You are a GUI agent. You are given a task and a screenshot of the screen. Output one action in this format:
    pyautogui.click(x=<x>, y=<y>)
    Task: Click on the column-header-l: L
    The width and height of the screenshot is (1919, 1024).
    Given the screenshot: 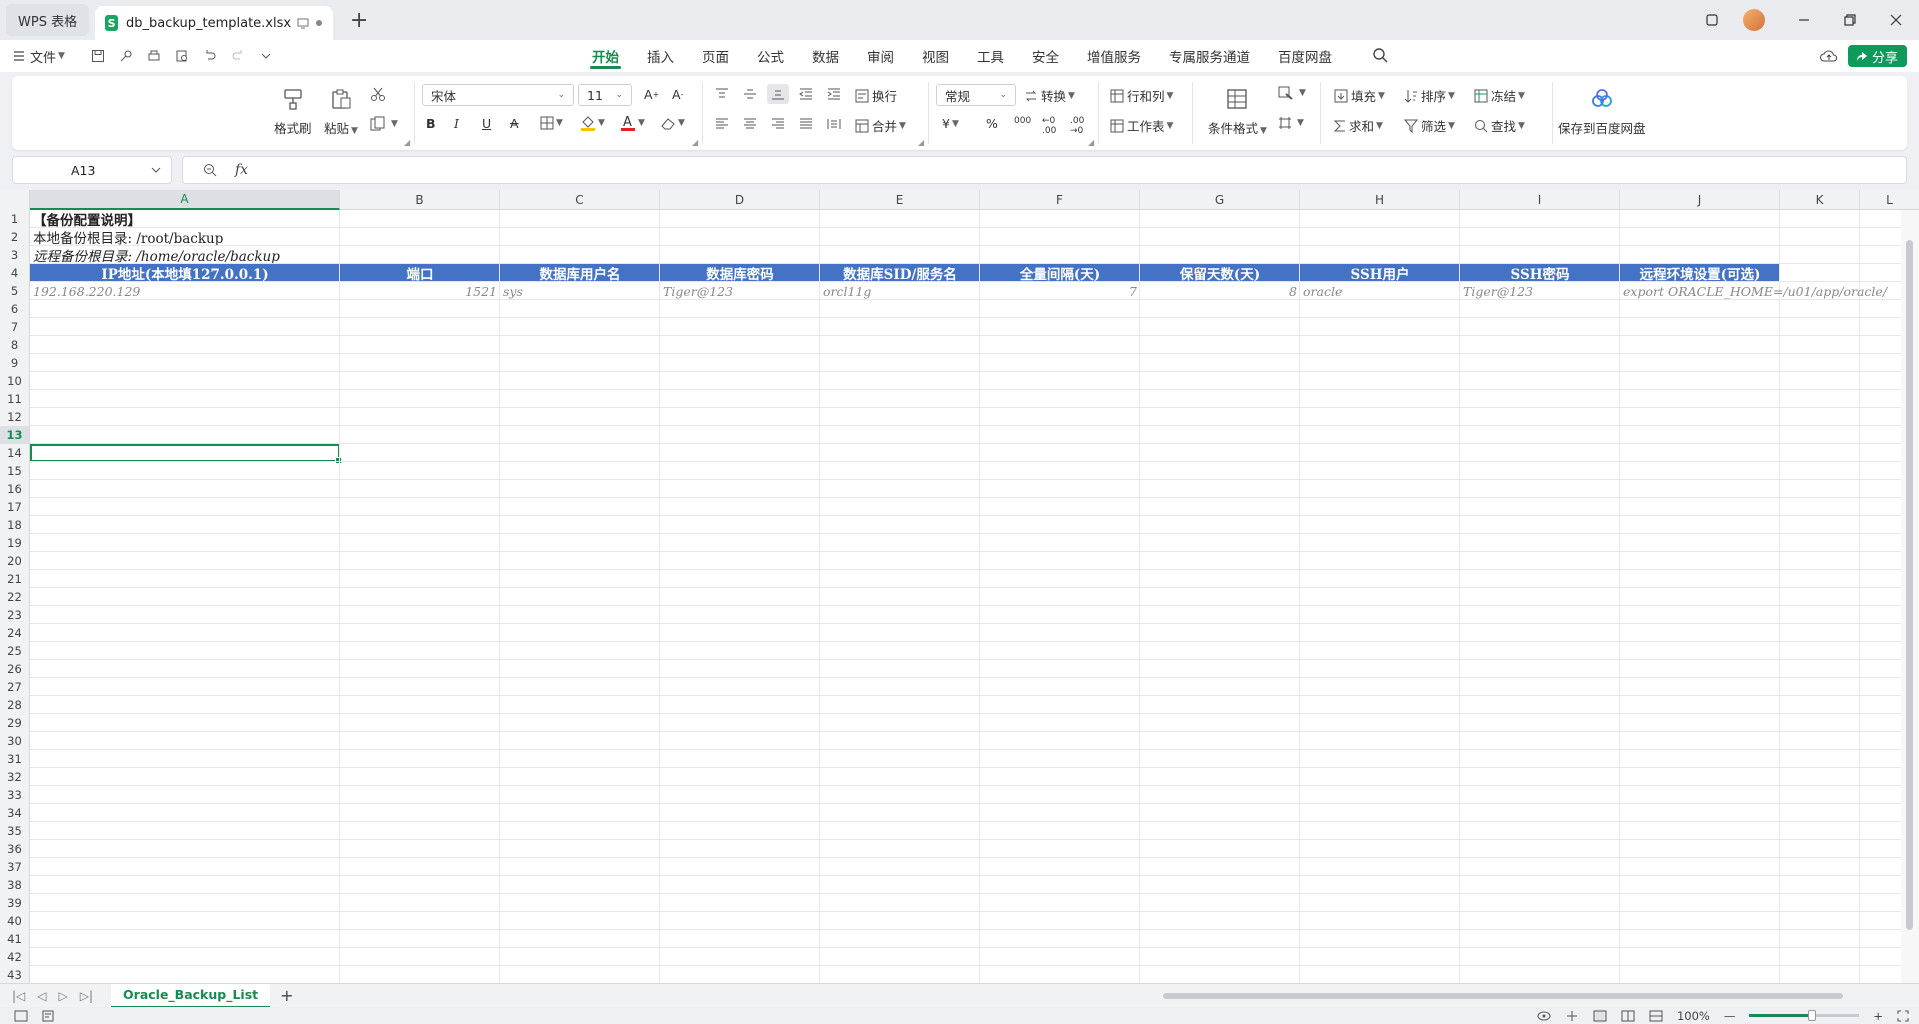 What is the action you would take?
    pyautogui.click(x=1889, y=200)
    